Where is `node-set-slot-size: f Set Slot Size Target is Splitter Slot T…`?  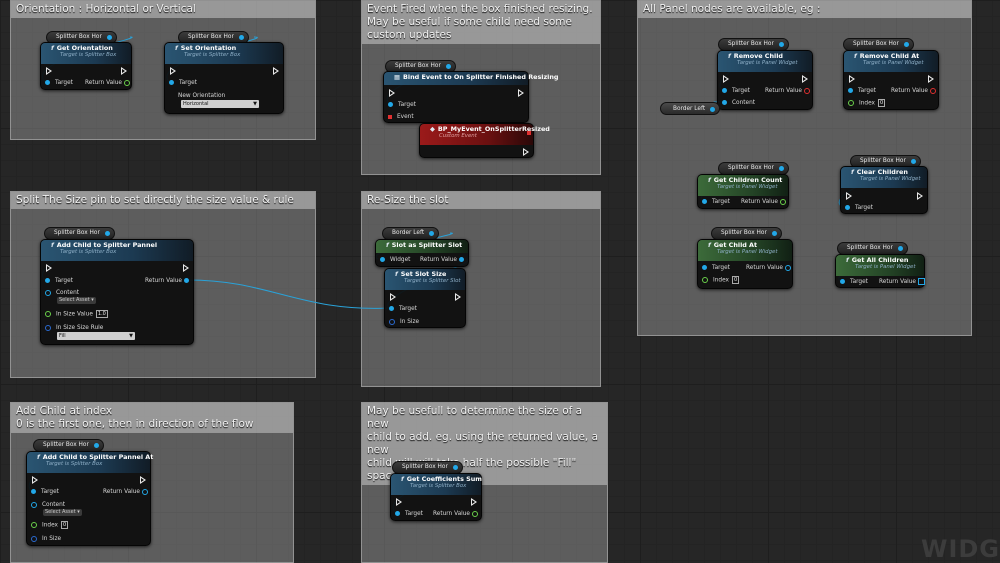
node-set-slot-size: f Set Slot Size Target is Splitter Slot T… is located at coordinates (425, 298).